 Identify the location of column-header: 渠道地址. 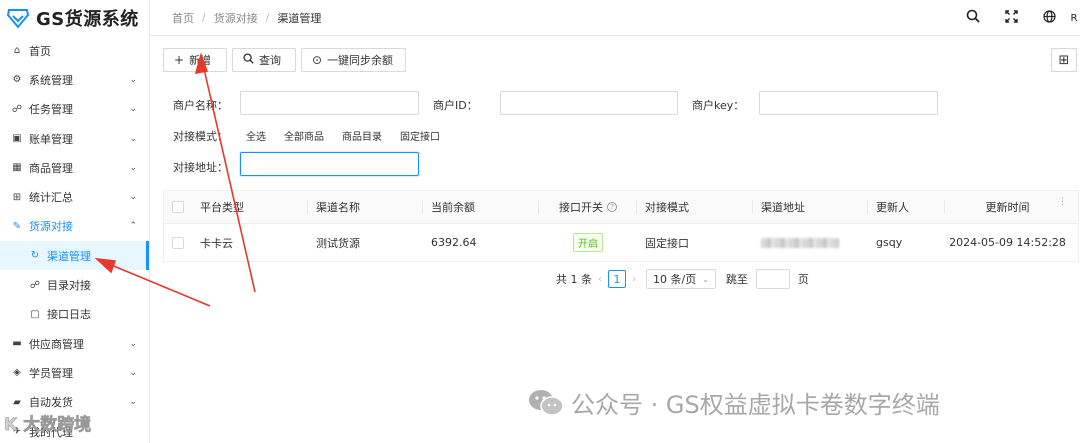
(810, 207).